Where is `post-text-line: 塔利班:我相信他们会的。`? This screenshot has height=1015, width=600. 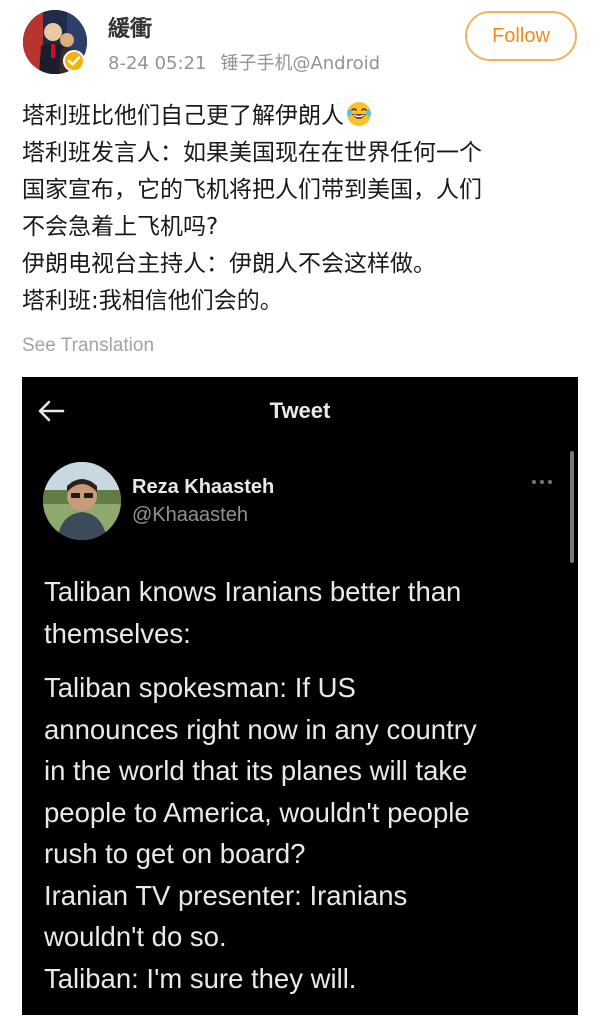 post-text-line: 塔利班:我相信他们会的。 is located at coordinates (152, 301).